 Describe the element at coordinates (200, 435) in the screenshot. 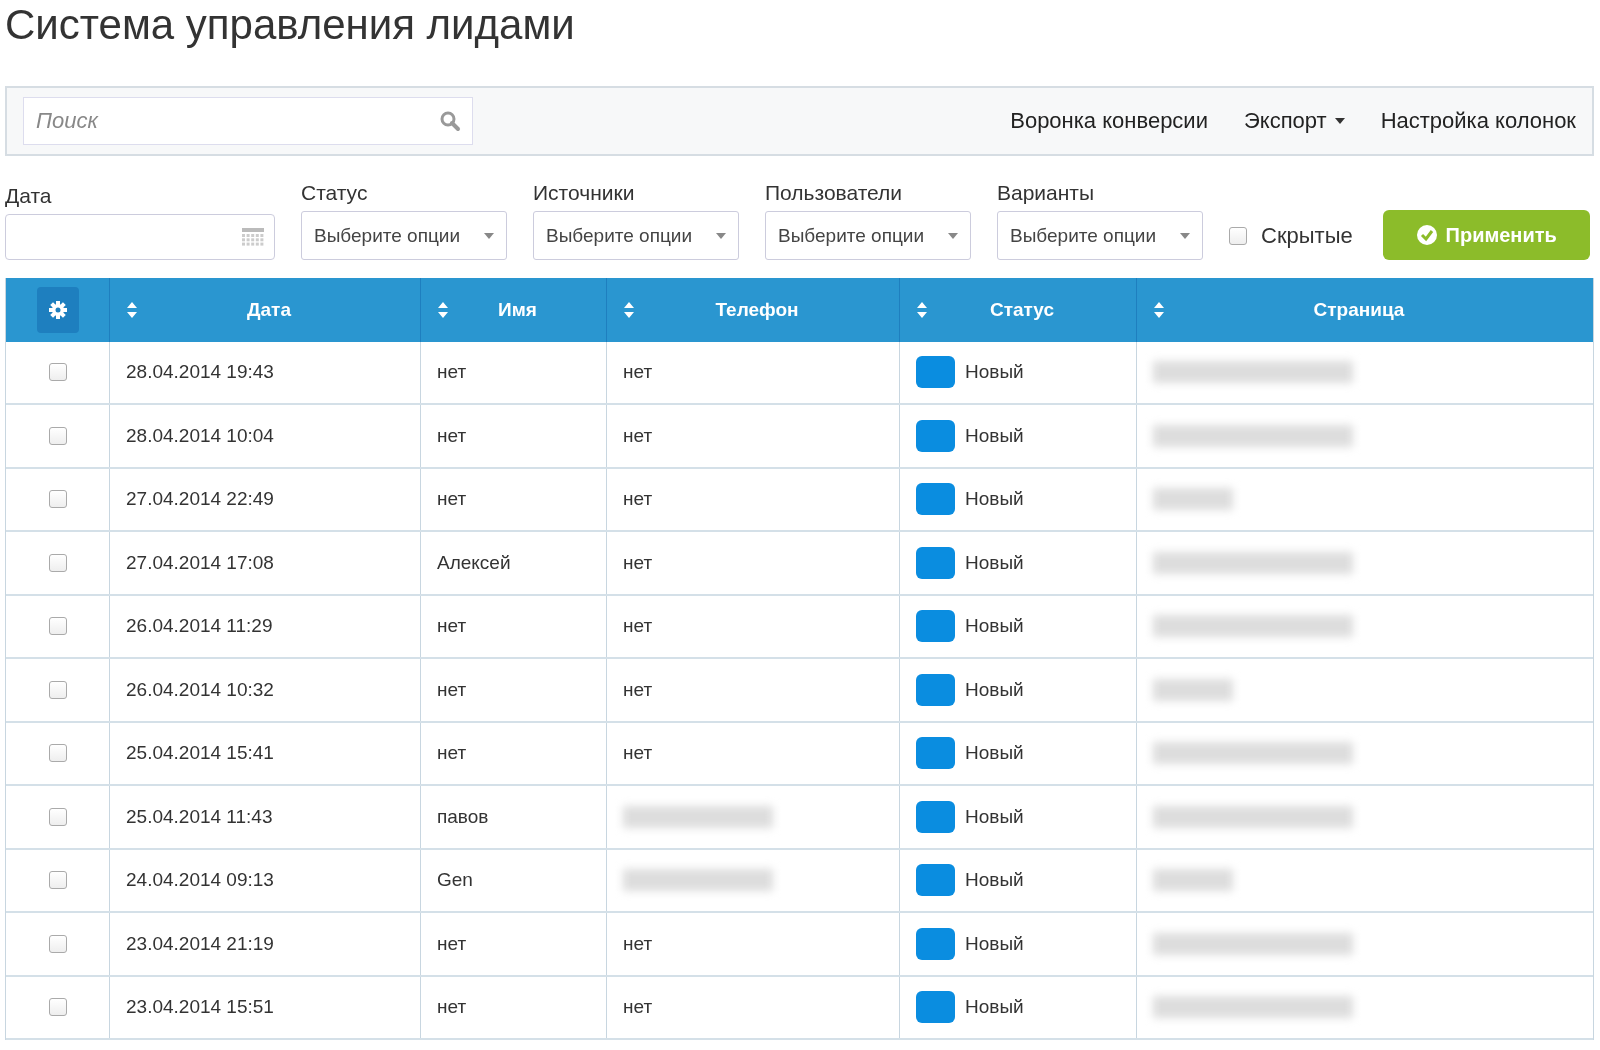

I see `table-cell: 28.04.2014 10:04` at that location.